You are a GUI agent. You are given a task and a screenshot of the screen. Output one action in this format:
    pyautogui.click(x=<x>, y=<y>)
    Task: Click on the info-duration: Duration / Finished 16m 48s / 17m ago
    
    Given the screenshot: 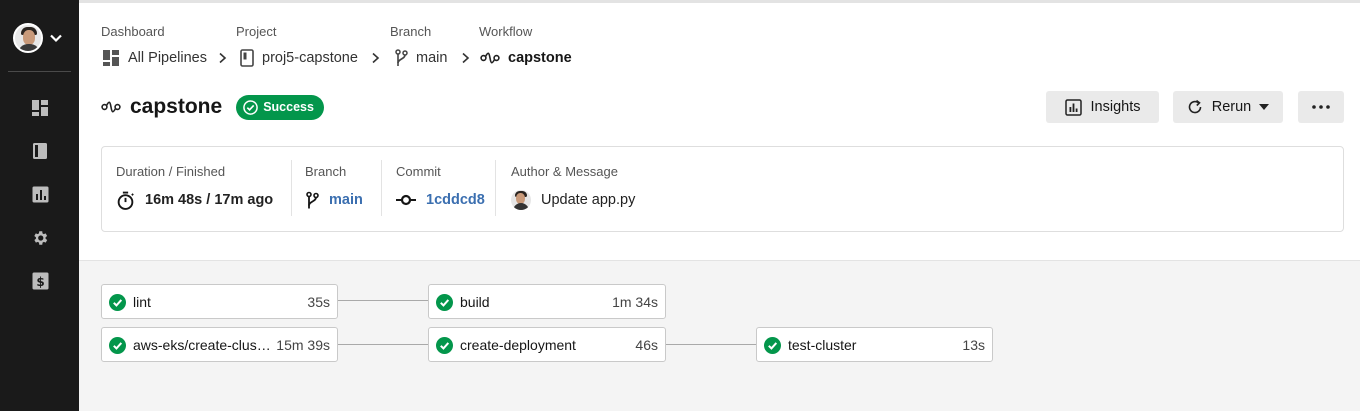 What is the action you would take?
    pyautogui.click(x=203, y=189)
    